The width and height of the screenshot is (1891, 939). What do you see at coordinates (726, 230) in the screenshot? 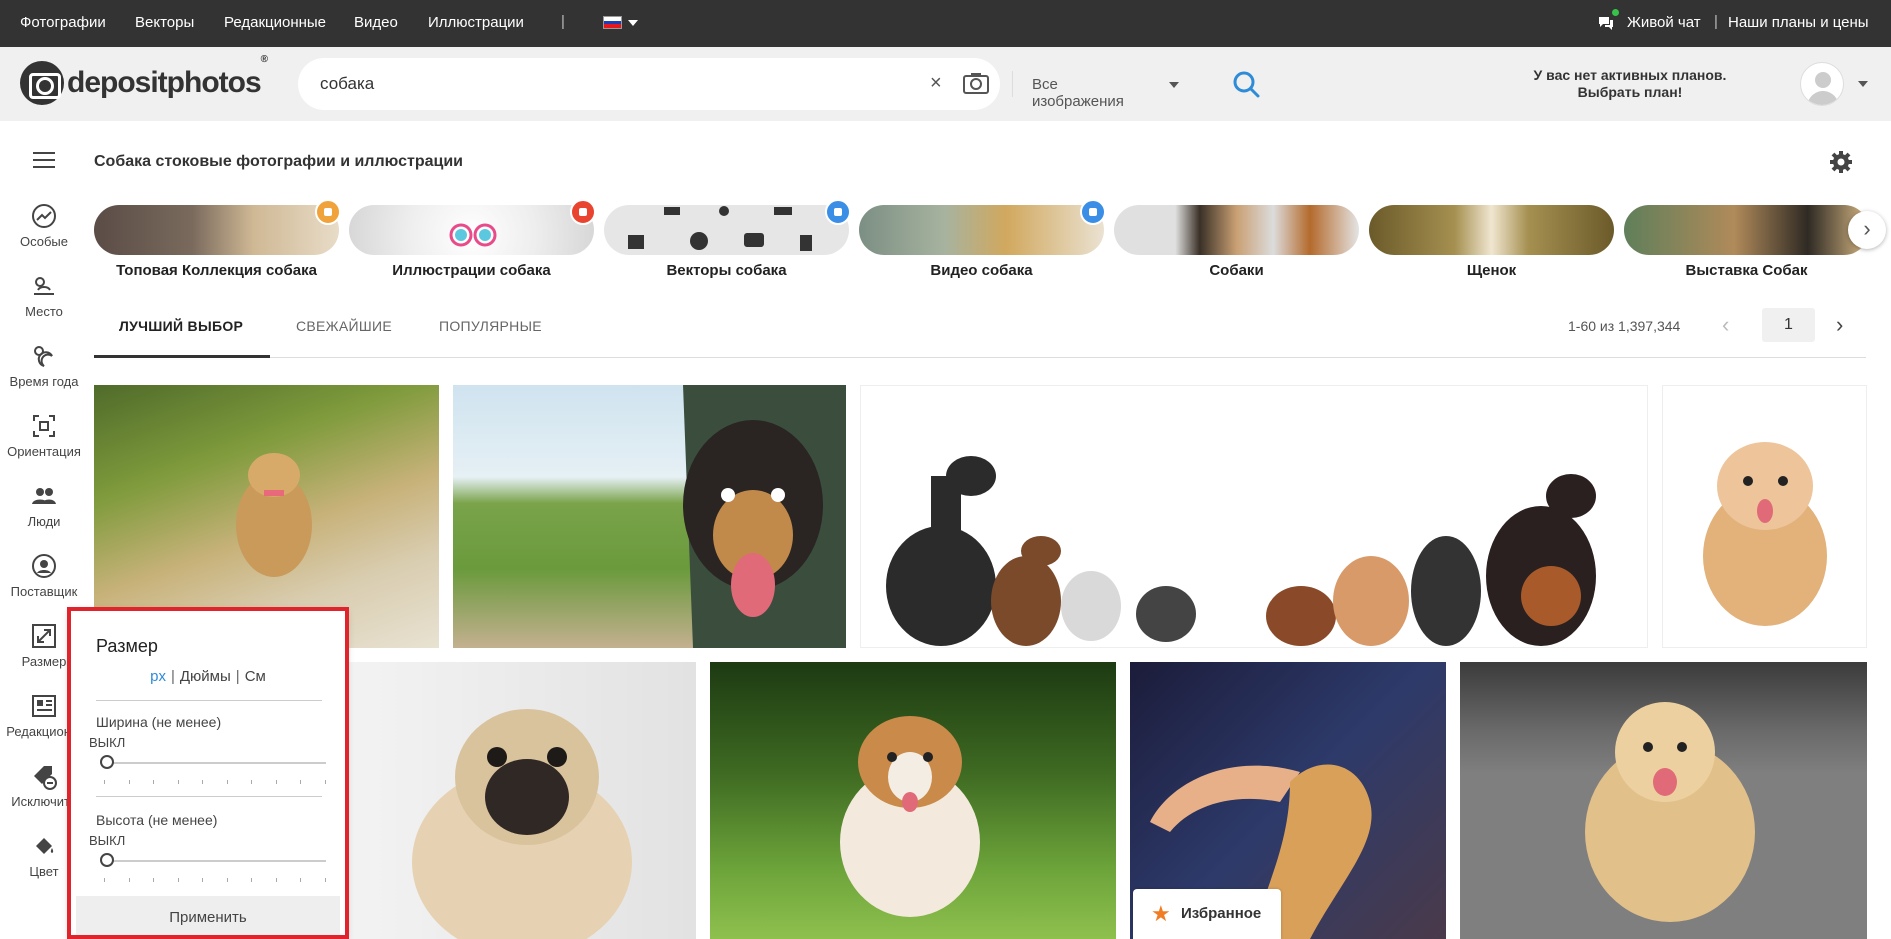
I see `category-vectors` at bounding box center [726, 230].